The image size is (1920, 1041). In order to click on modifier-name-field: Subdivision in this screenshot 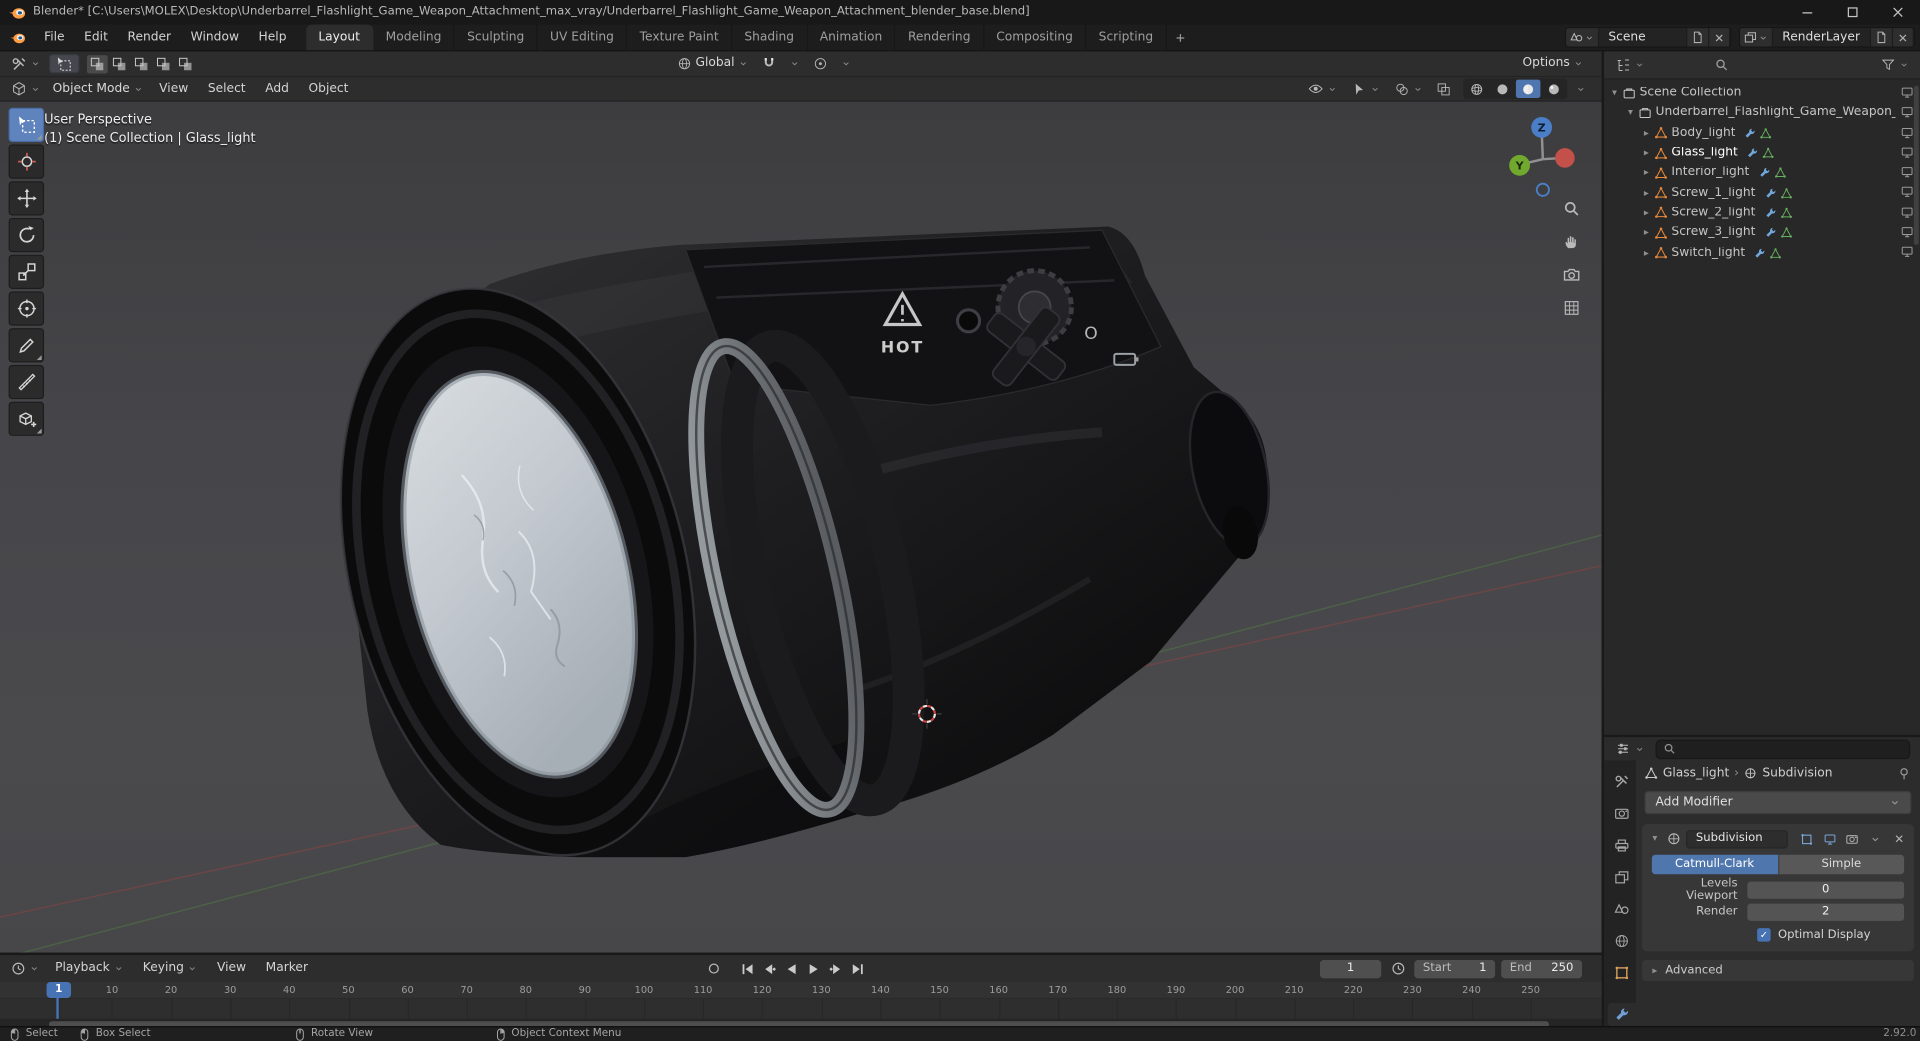, I will do `click(1737, 838)`.